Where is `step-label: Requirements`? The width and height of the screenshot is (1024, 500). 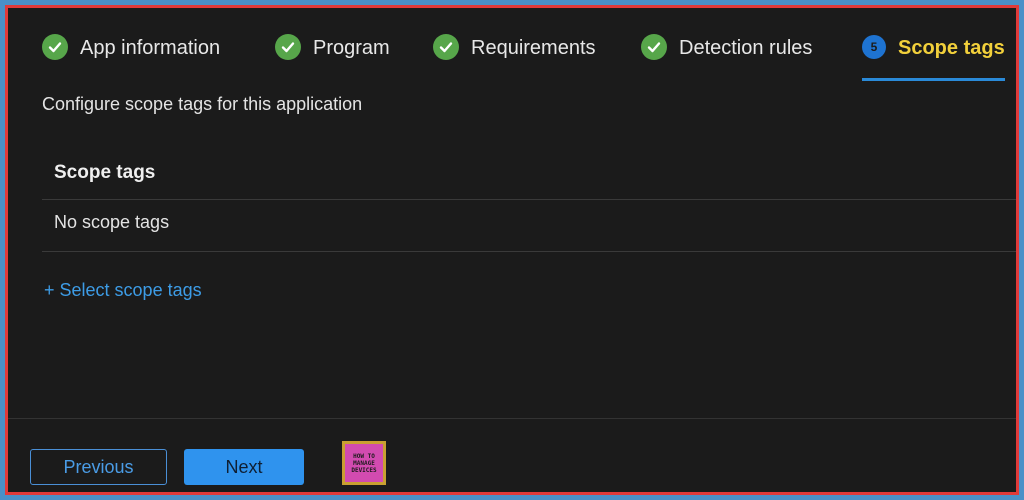 step-label: Requirements is located at coordinates (533, 48).